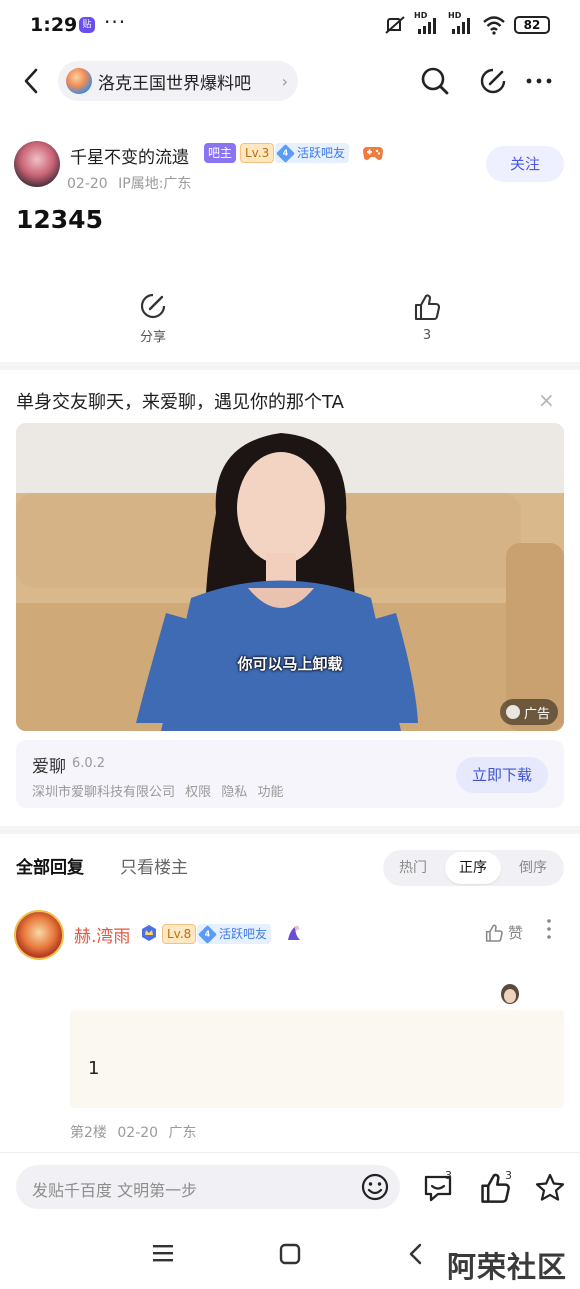  What do you see at coordinates (494, 25) in the screenshot?
I see `wifi-icon` at bounding box center [494, 25].